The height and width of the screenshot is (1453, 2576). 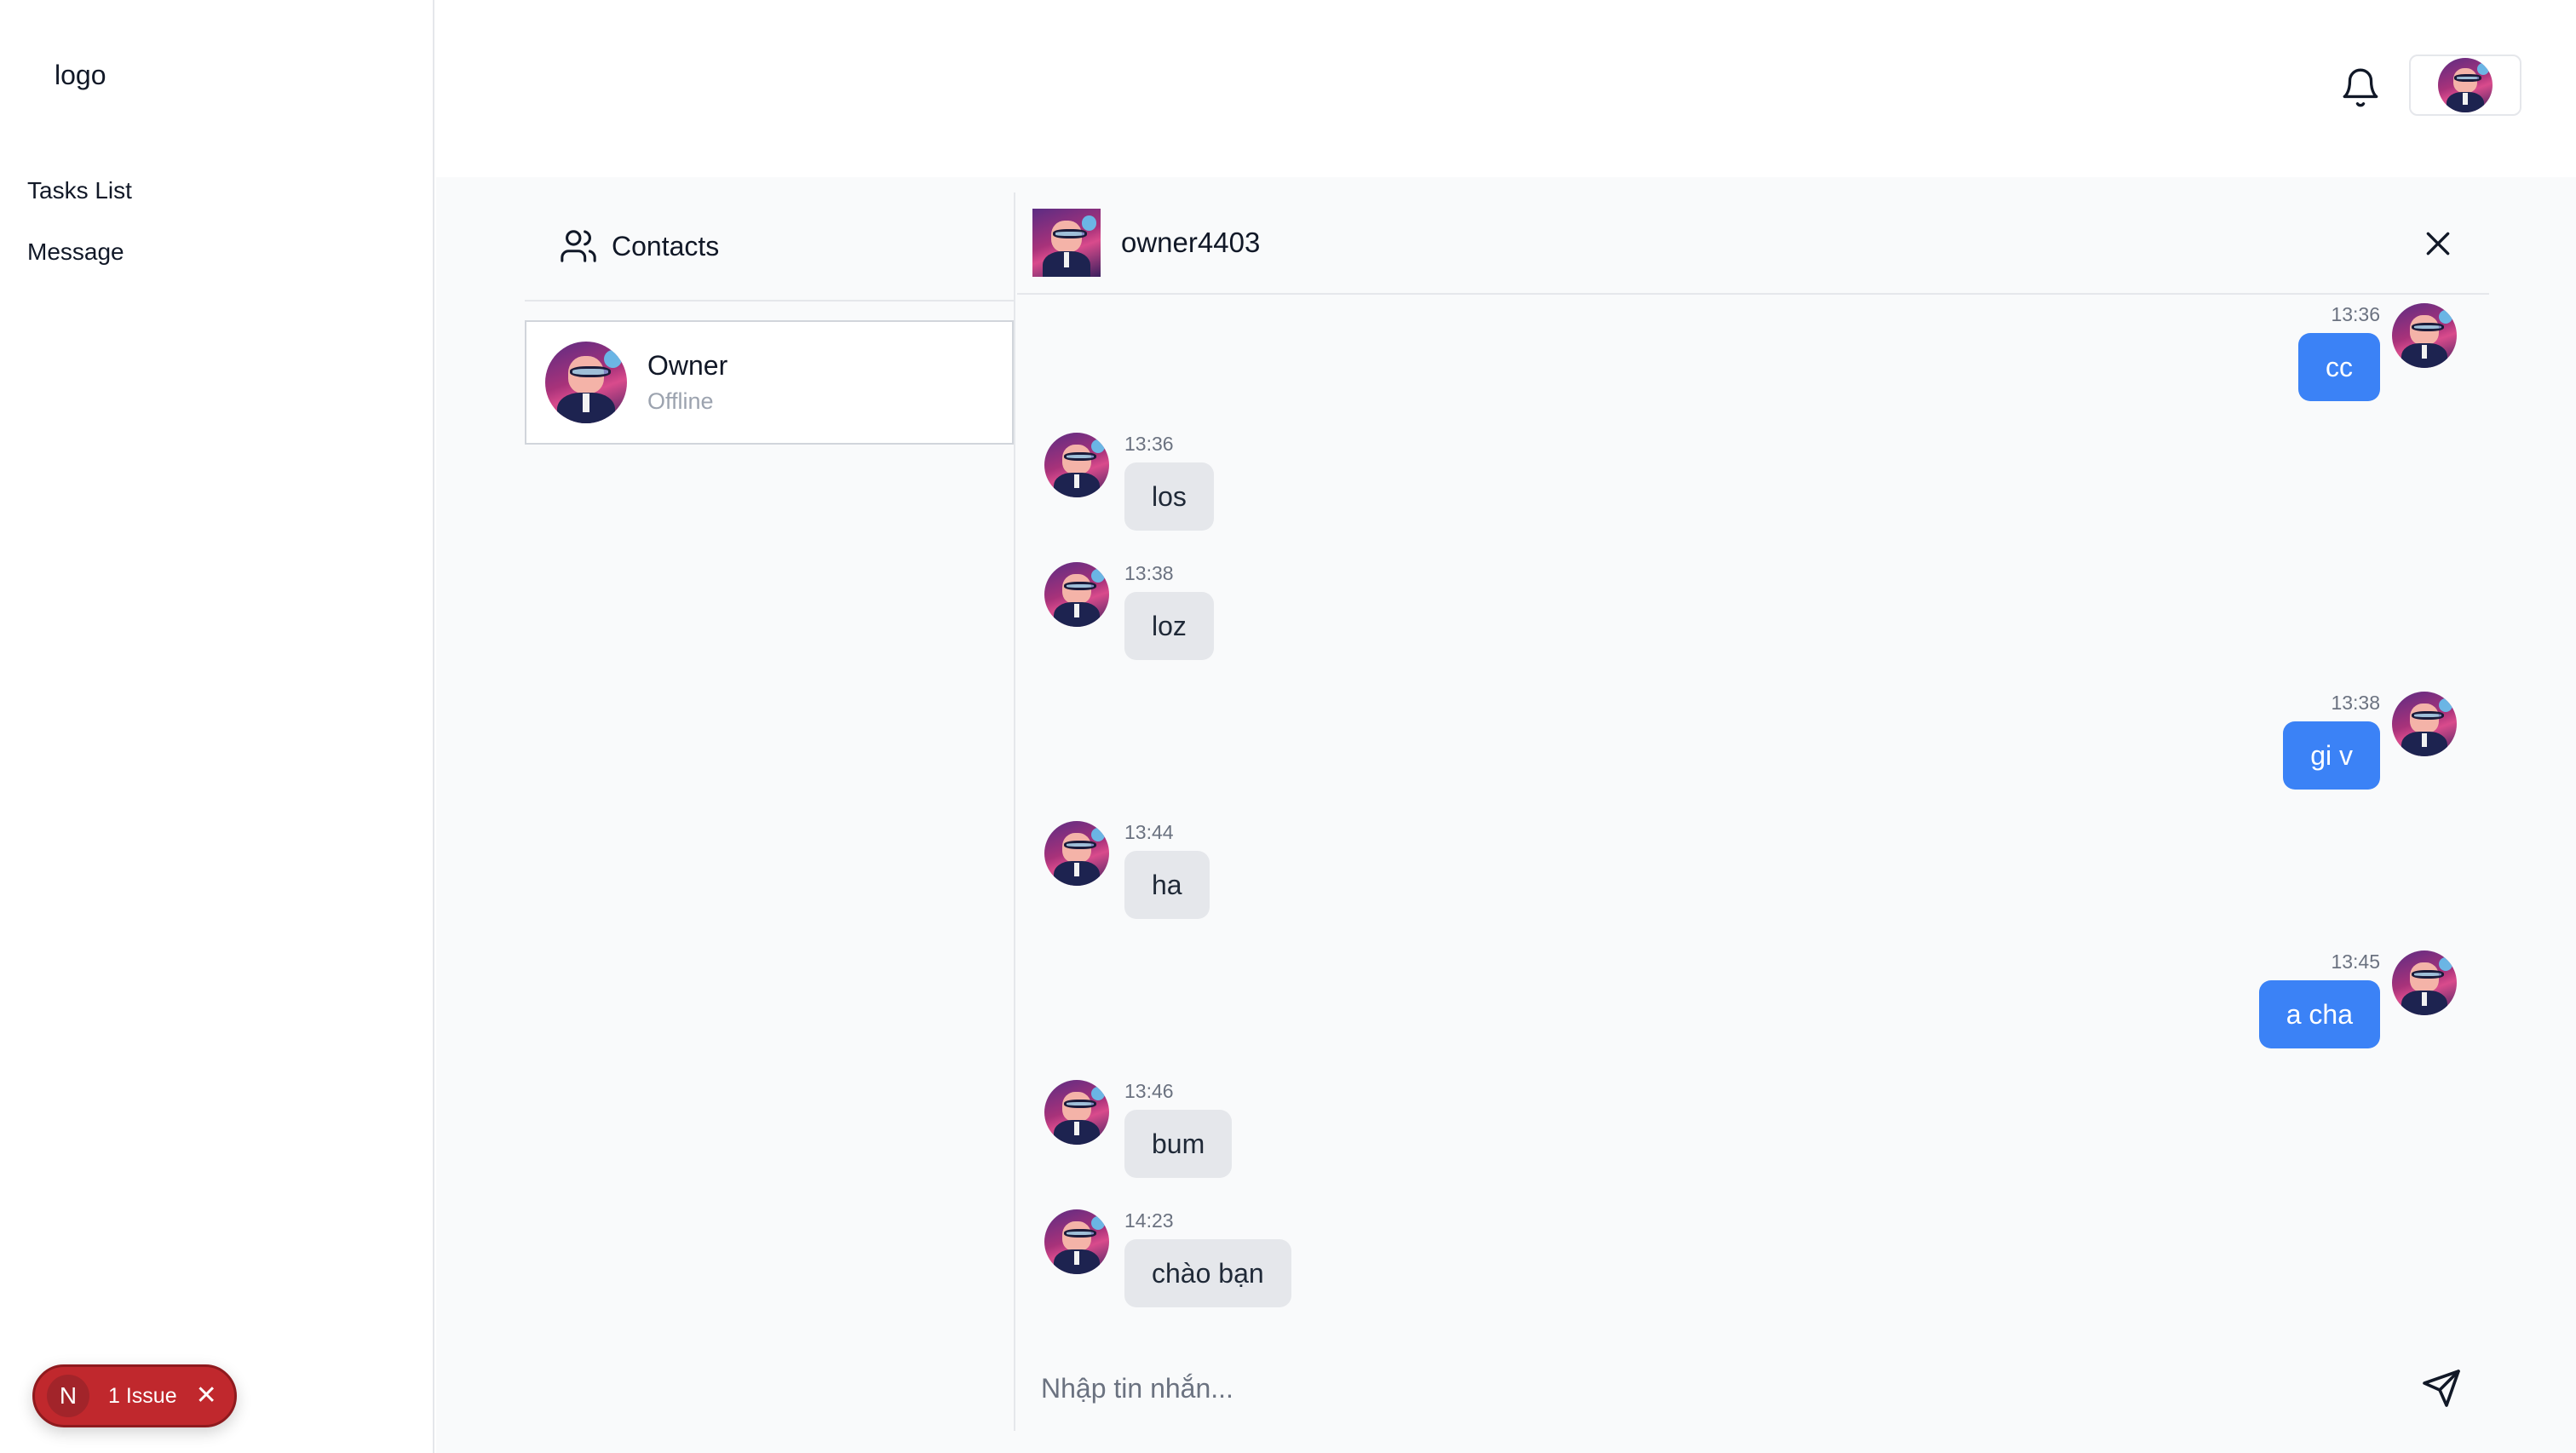 I want to click on nextjs-logo-icon: N, so click(x=68, y=1396).